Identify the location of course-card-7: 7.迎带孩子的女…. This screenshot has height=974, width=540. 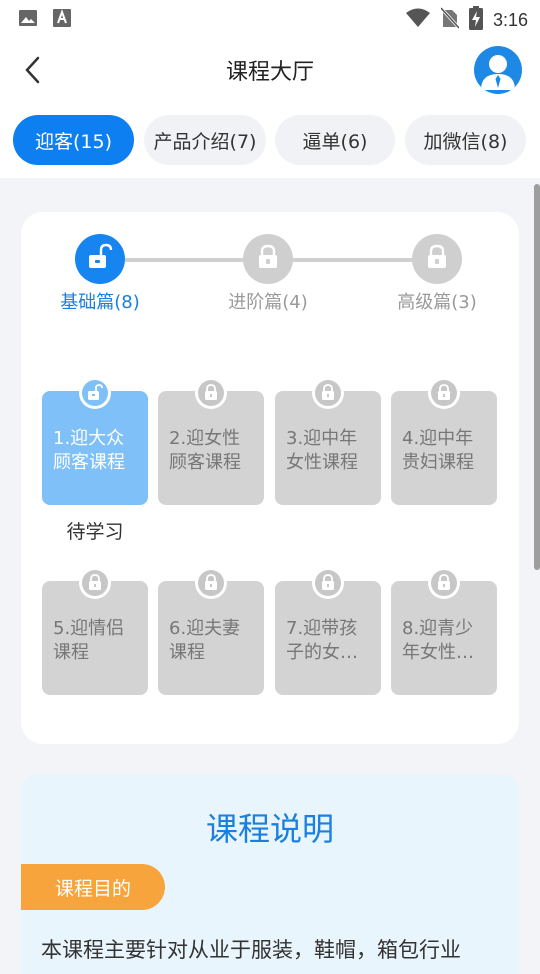
(328, 631).